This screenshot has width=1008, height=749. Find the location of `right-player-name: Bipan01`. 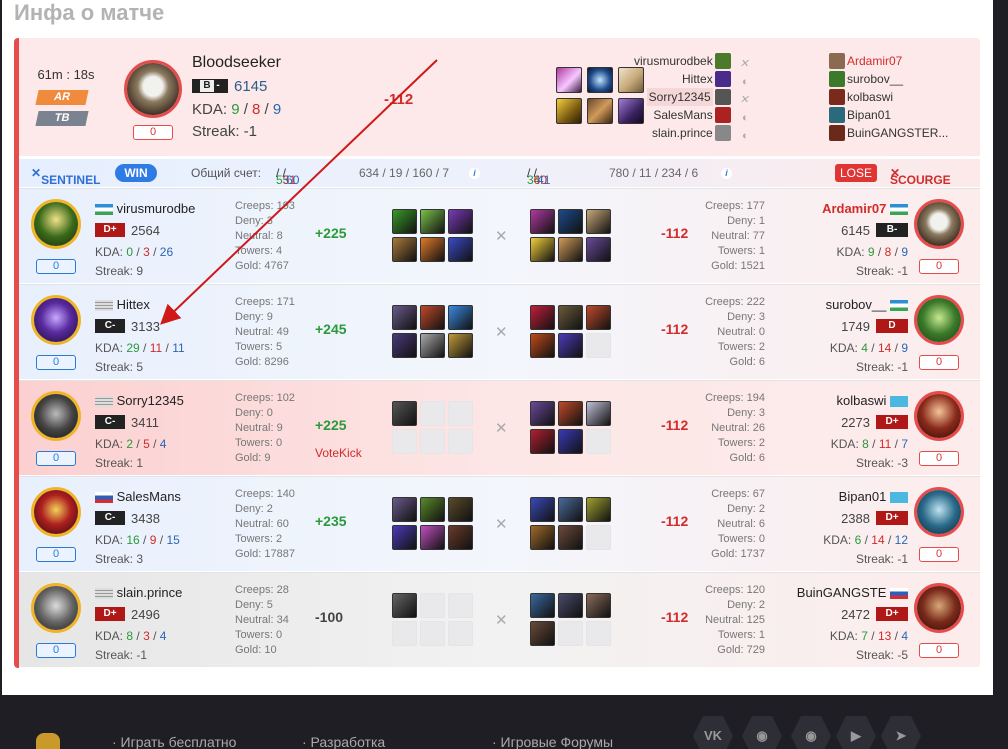

right-player-name: Bipan01 is located at coordinates (873, 496).